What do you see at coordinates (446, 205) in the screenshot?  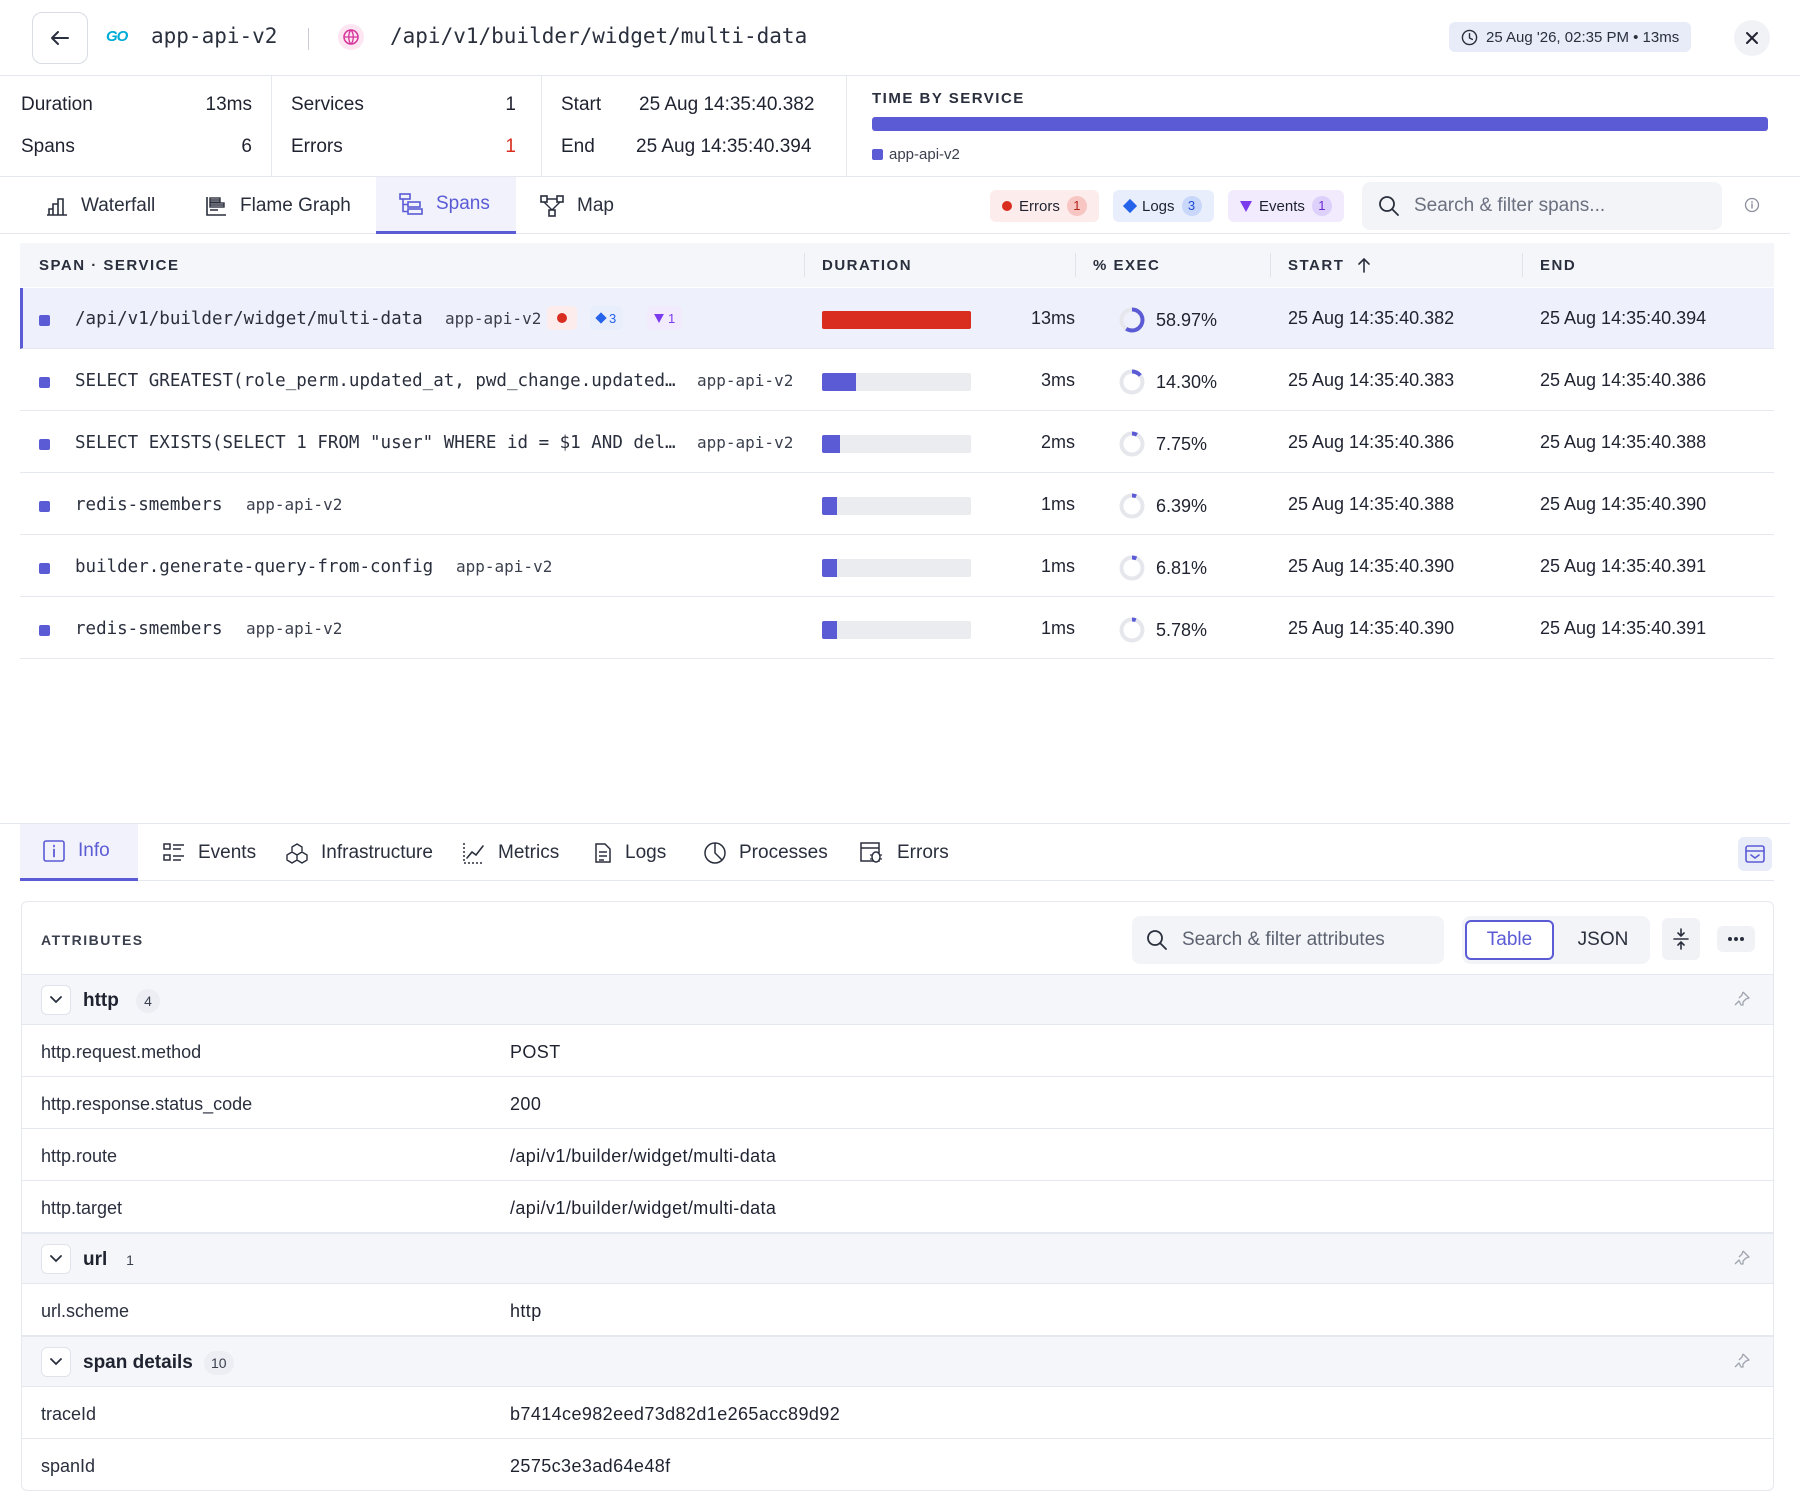 I see `tab-spans: Spans` at bounding box center [446, 205].